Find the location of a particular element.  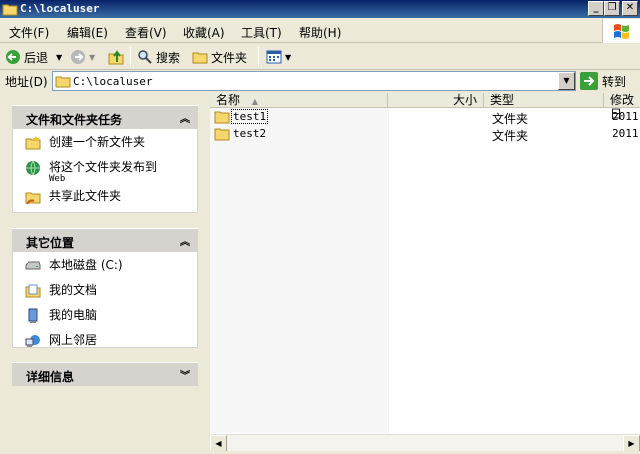

task-share-folder: 共享此文件夹 is located at coordinates (105, 199).